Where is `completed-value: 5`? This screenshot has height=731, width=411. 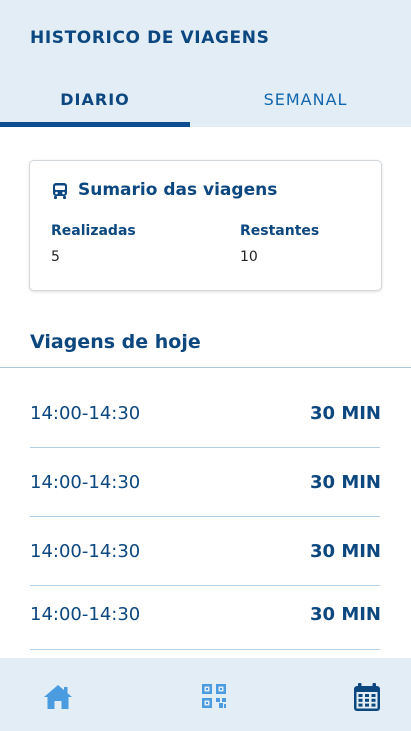
completed-value: 5 is located at coordinates (55, 257).